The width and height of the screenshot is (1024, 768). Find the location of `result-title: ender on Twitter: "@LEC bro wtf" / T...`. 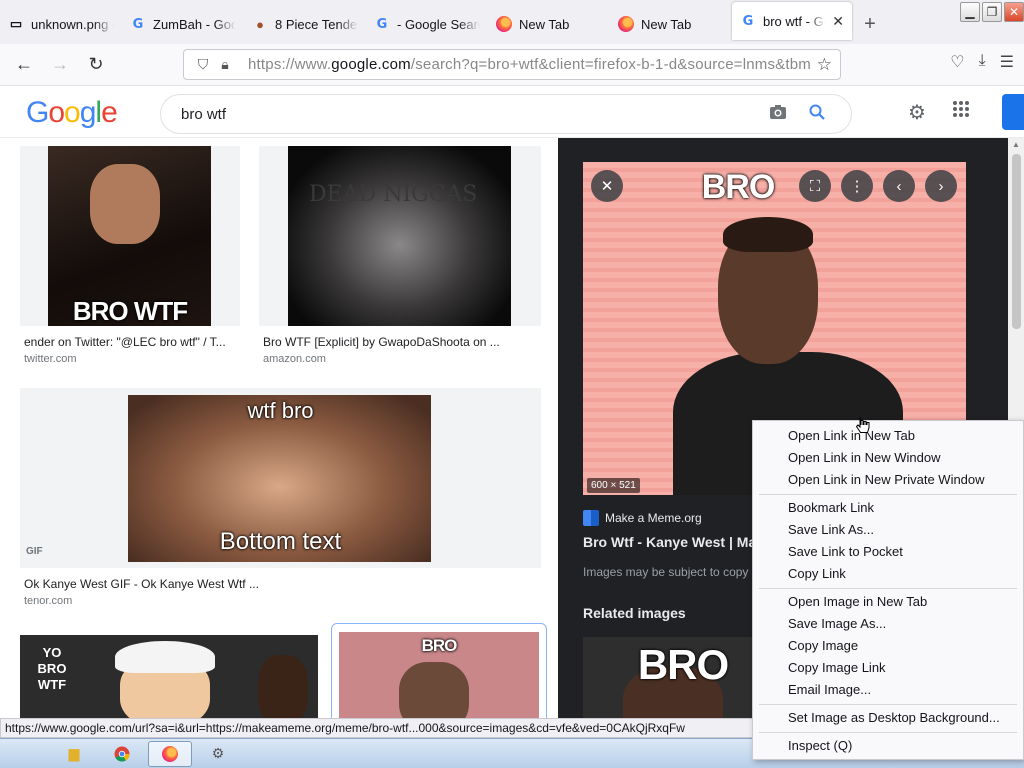

result-title: ender on Twitter: "@LEC bro wtf" / T... is located at coordinates (125, 342).